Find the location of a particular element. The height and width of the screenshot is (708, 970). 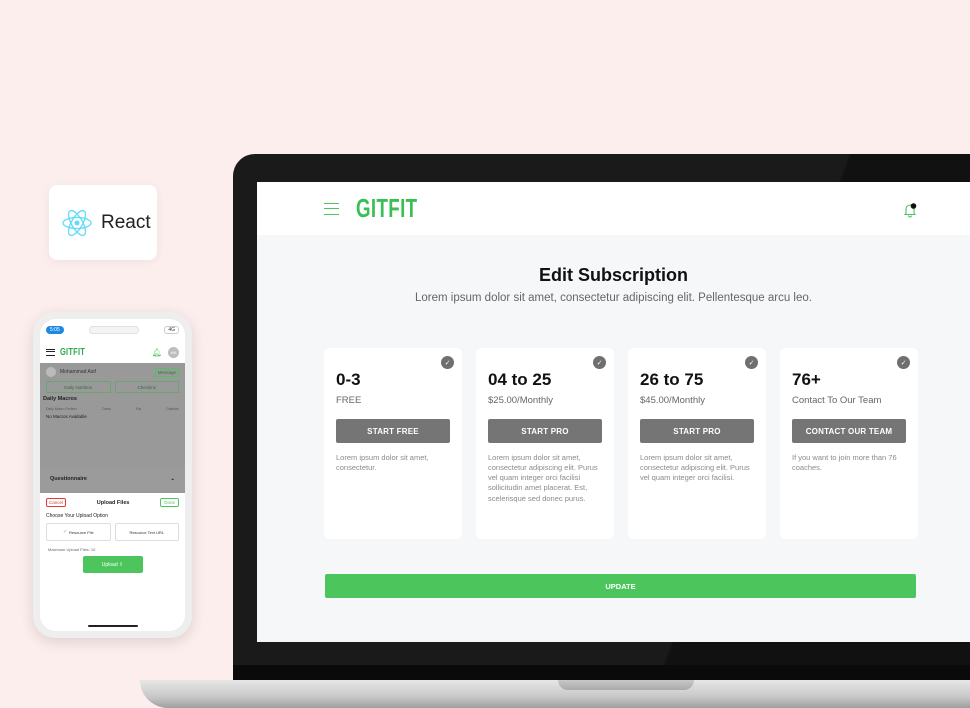

phone-tabs: Daily Nutrition Checkins is located at coordinates (112, 387).